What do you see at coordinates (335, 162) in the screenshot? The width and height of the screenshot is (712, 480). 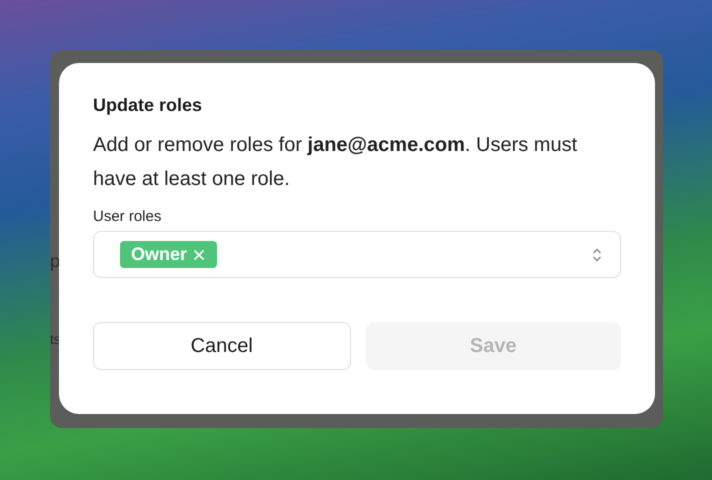 I see `dialog-description: Add or remove roles for jane@acme.com. Users must have at least one role.` at bounding box center [335, 162].